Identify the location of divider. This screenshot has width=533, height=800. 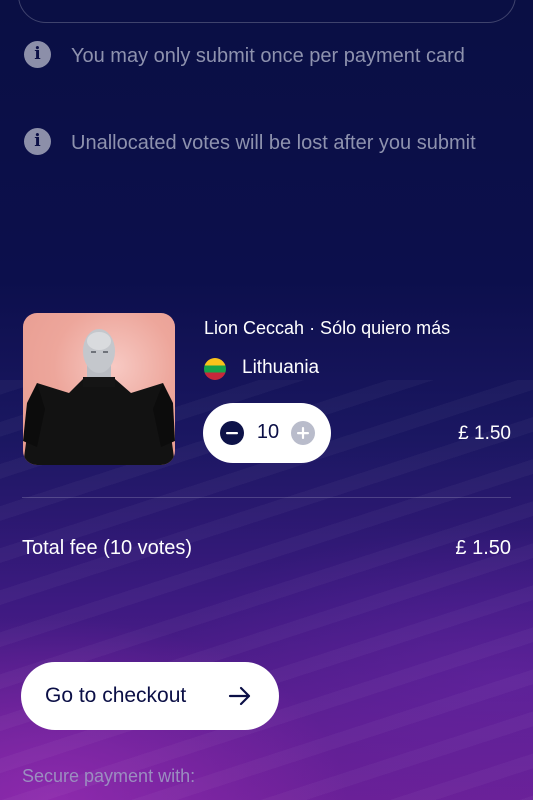
(266, 497).